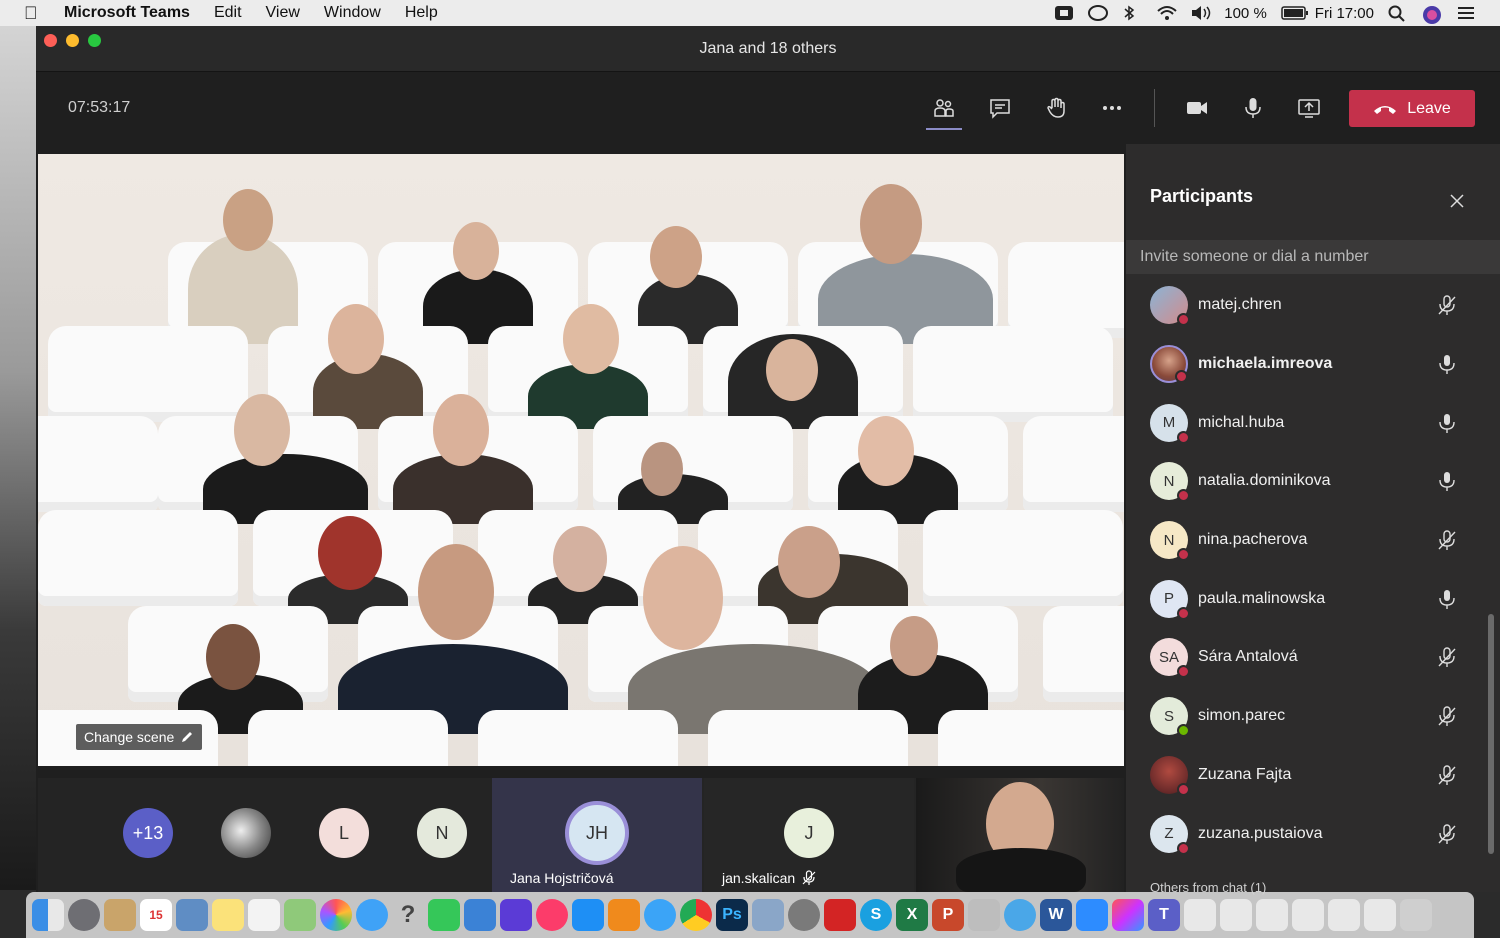 This screenshot has width=1500, height=938. What do you see at coordinates (148, 833) in the screenshot?
I see `overflow-participants-button: +13` at bounding box center [148, 833].